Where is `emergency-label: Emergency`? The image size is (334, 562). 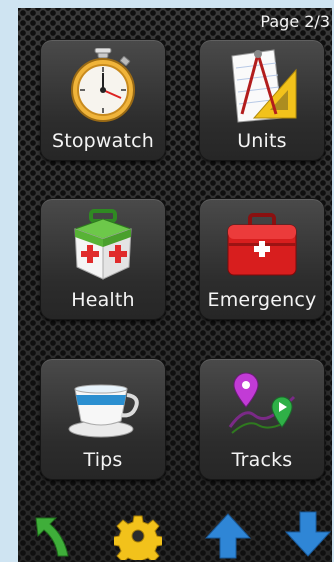 emergency-label: Emergency is located at coordinates (262, 300).